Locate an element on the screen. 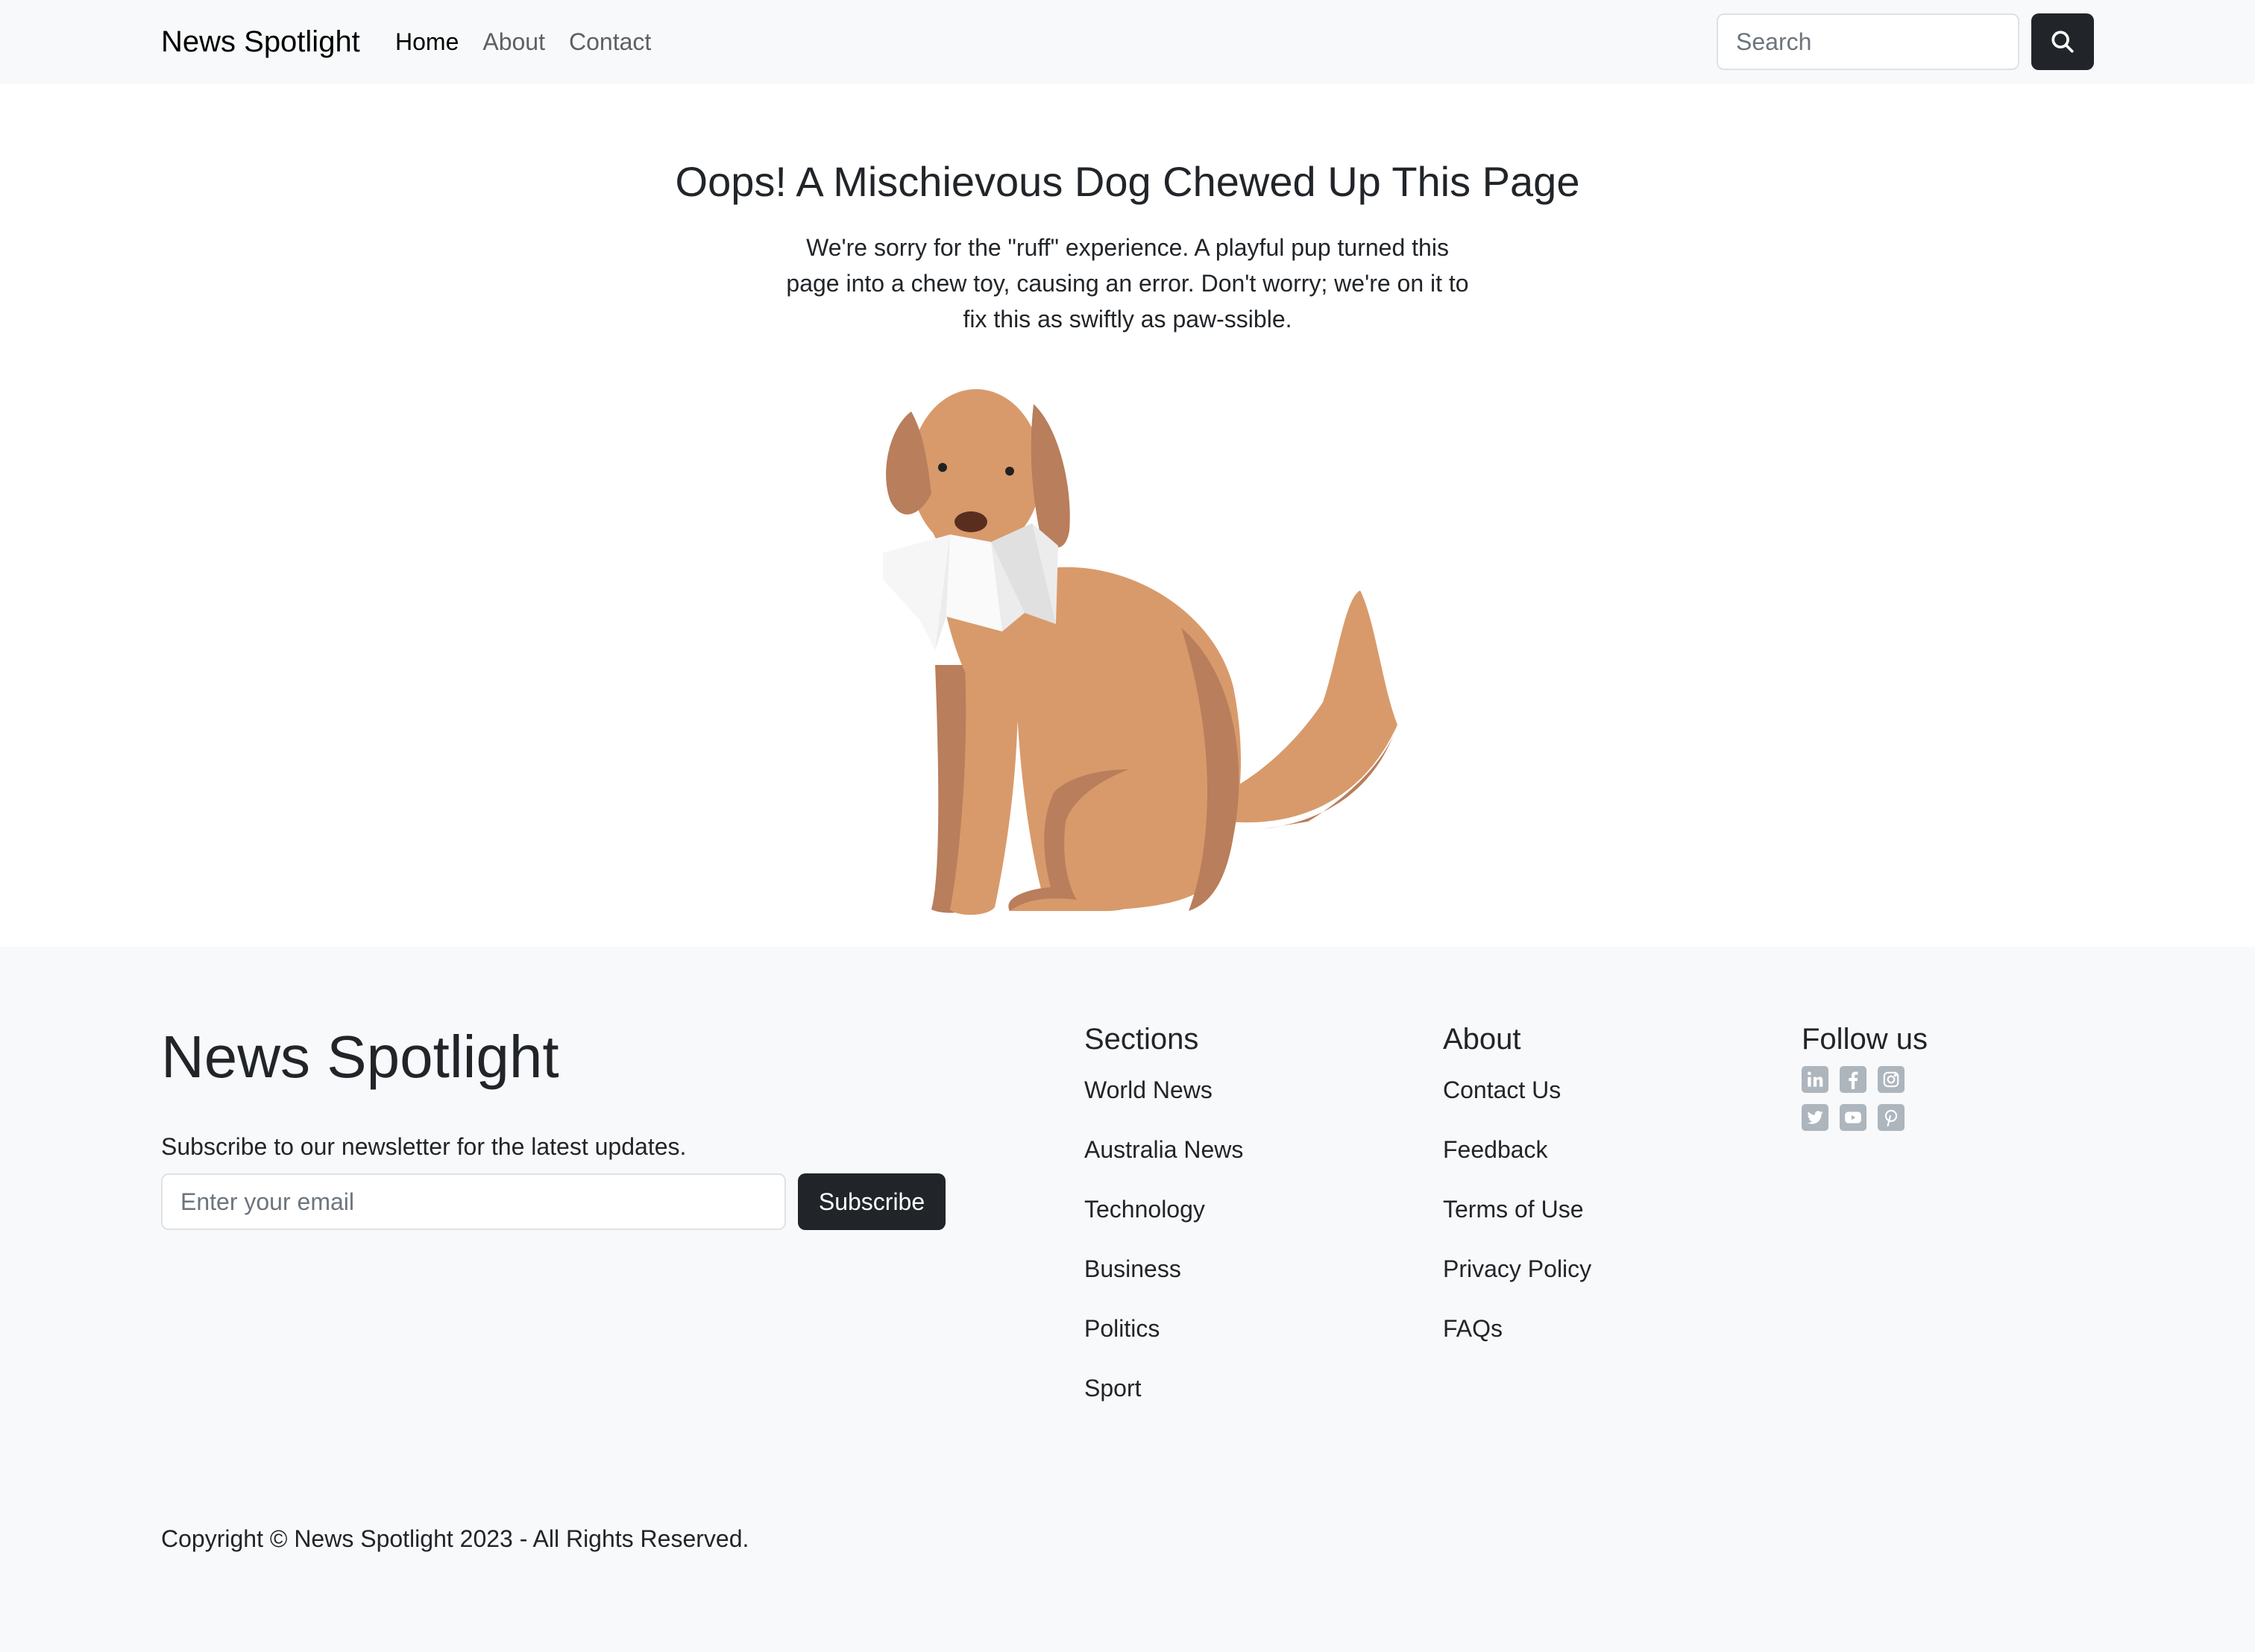 Image resolution: width=2255 pixels, height=1652 pixels. search-button is located at coordinates (2063, 41).